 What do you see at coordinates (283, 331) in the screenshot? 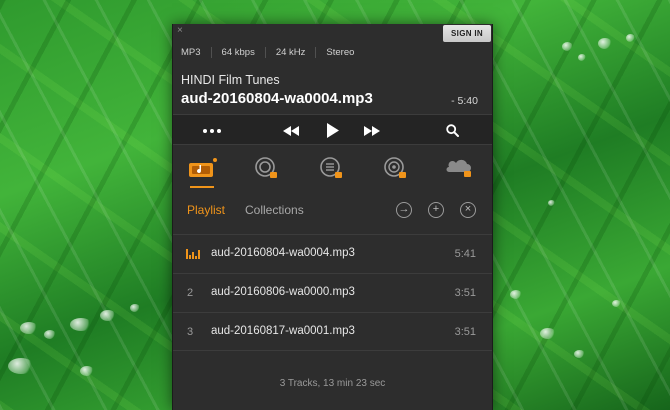
I see `track-name: aud-20160817-wa0001.mp3` at bounding box center [283, 331].